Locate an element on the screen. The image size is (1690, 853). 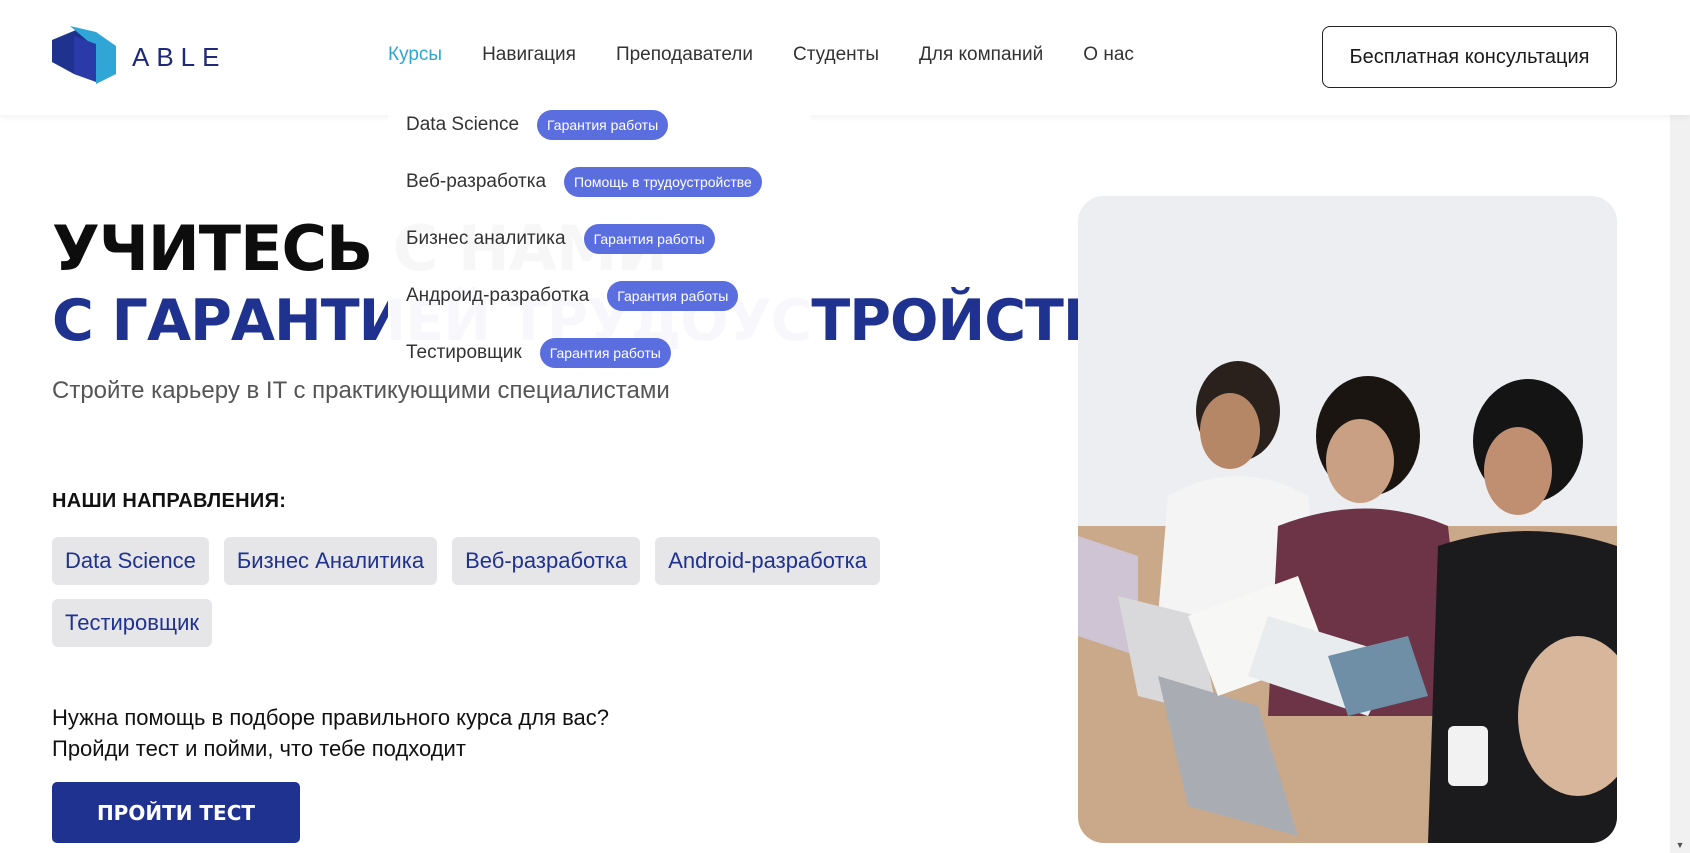
take-test-button: ПРОЙТИ ТЕСТ is located at coordinates (176, 812).